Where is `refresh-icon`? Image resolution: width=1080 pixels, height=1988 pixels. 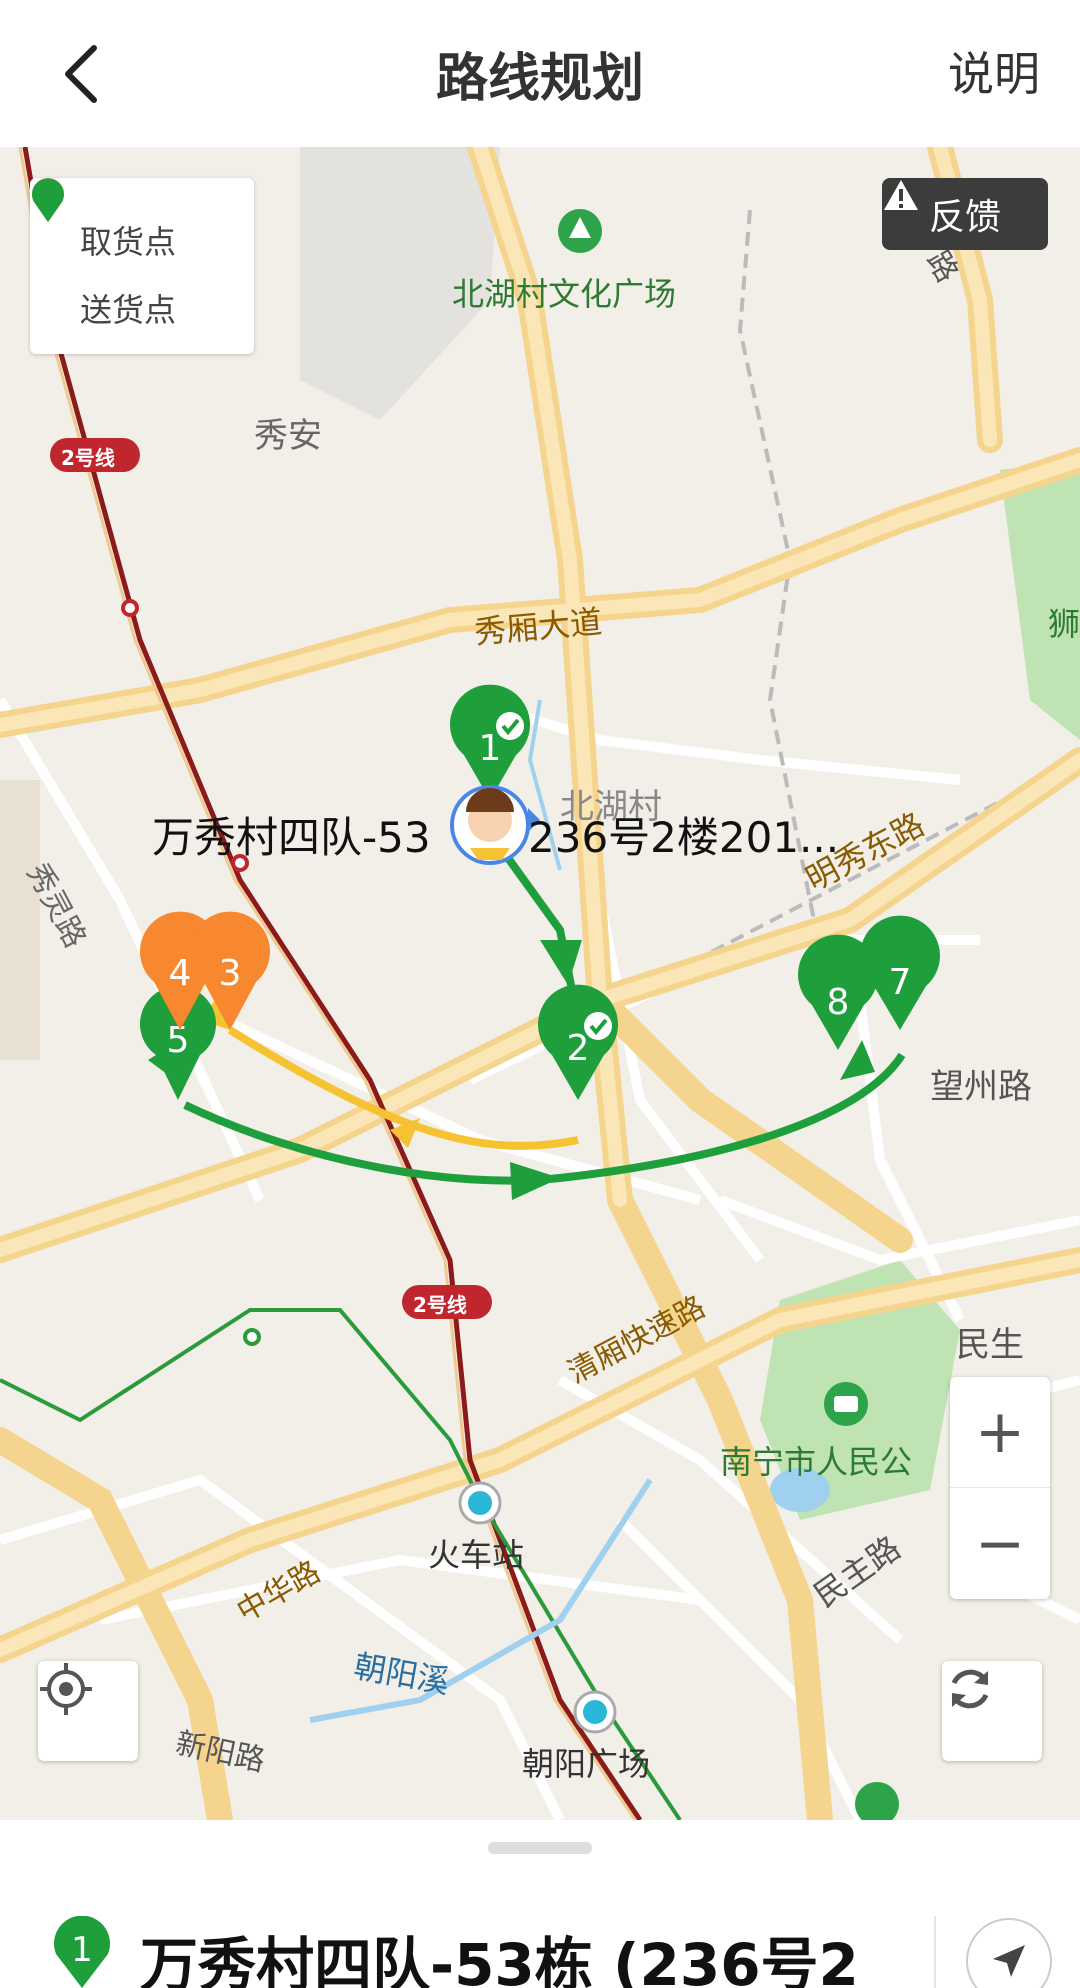
refresh-icon is located at coordinates (970, 1689).